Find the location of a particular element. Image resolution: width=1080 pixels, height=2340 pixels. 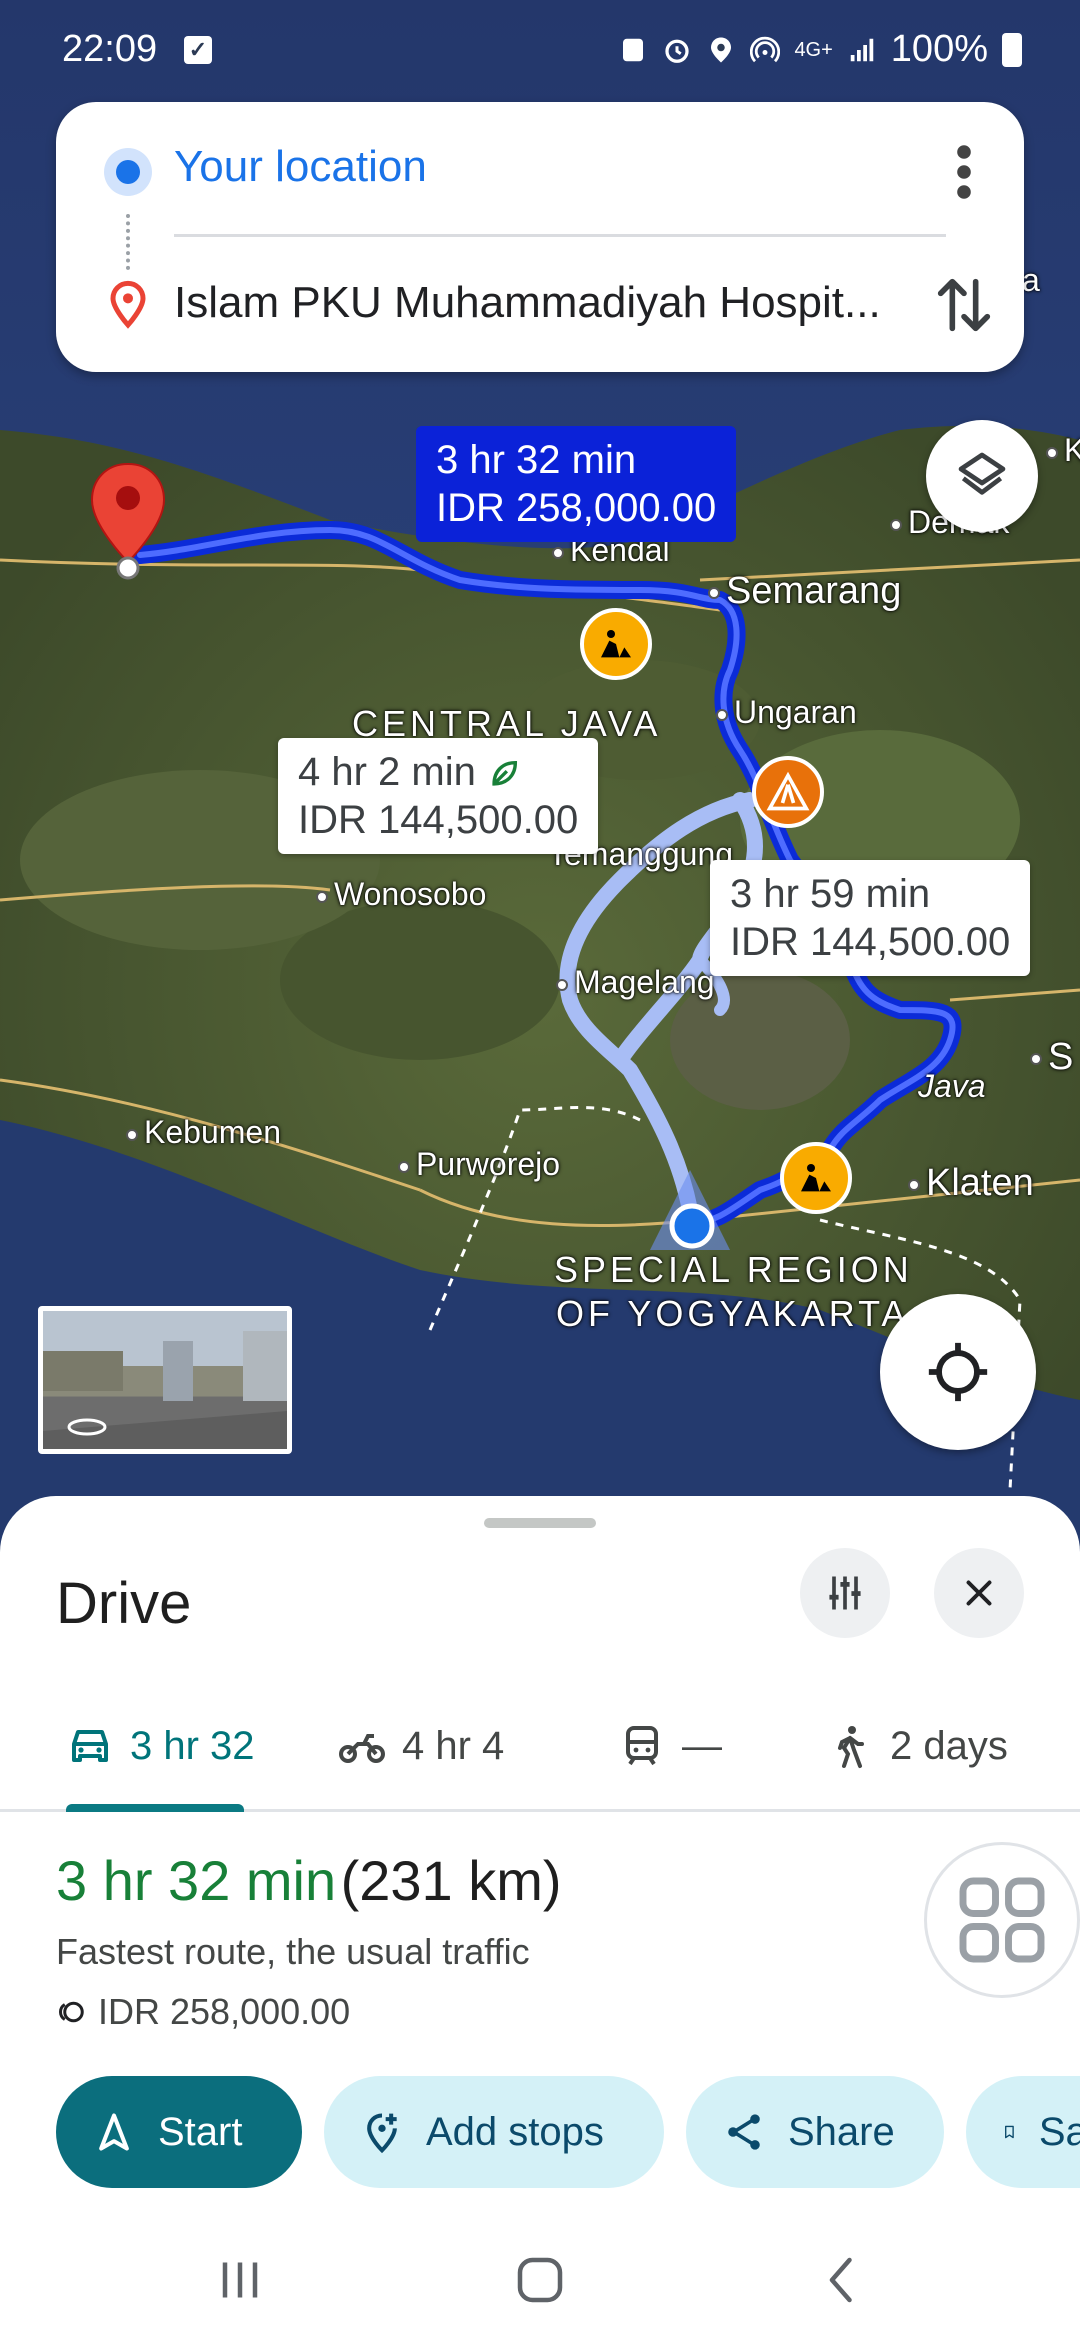

transit-icon is located at coordinates (642, 1746).